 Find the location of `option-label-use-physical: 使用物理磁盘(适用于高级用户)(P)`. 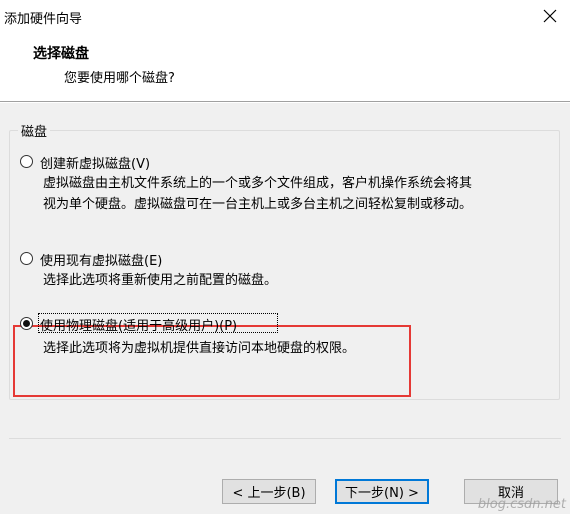

option-label-use-physical: 使用物理磁盘(适用于高级用户)(P) is located at coordinates (138, 324).